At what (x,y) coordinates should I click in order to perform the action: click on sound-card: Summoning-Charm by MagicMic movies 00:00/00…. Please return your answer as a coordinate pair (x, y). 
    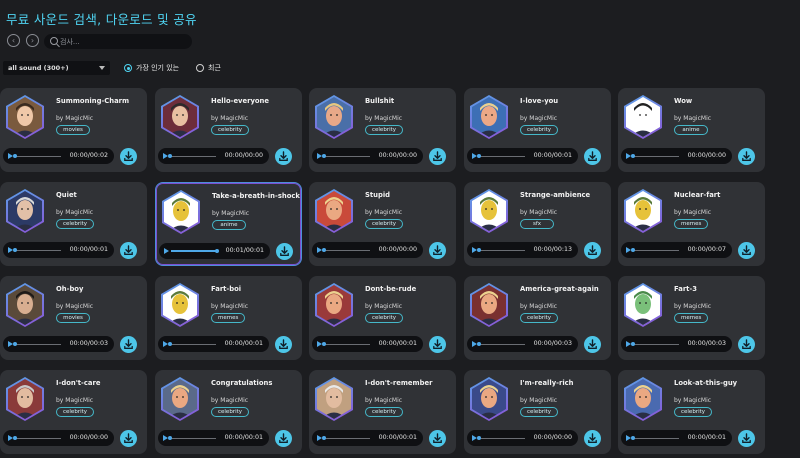
    Looking at the image, I should click on (73, 130).